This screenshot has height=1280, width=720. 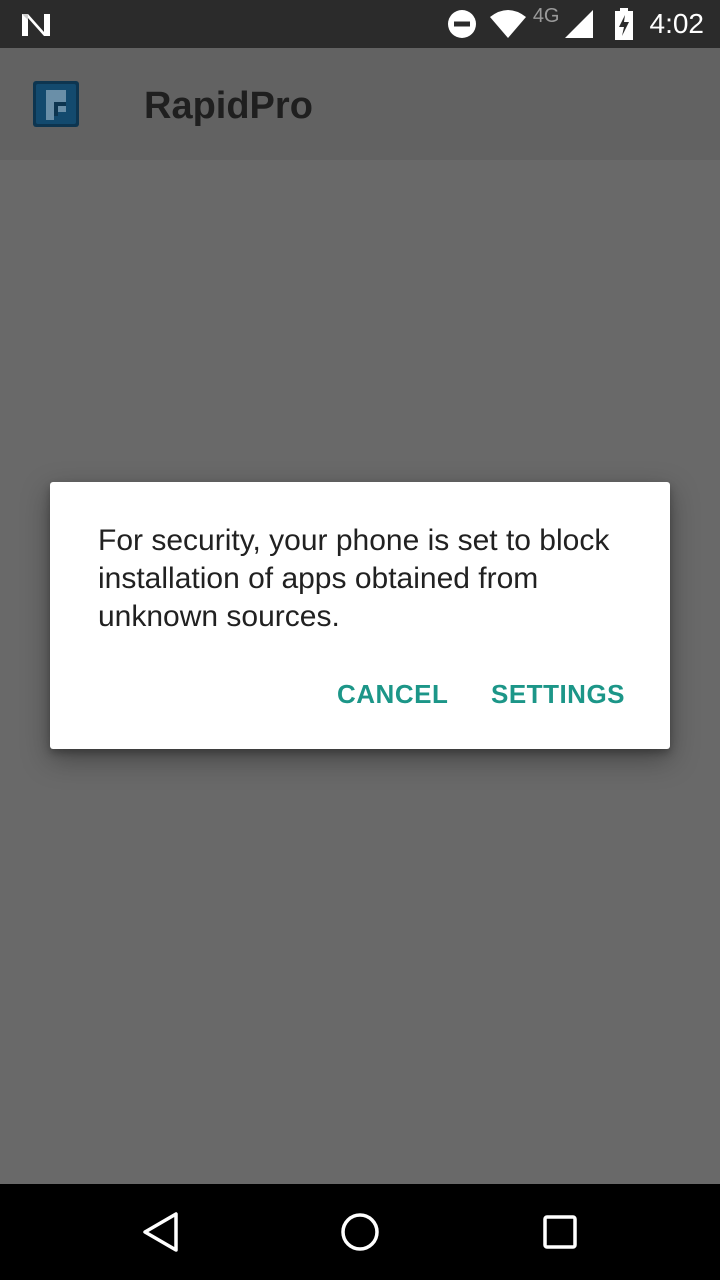 I want to click on back-icon, so click(x=160, y=1232).